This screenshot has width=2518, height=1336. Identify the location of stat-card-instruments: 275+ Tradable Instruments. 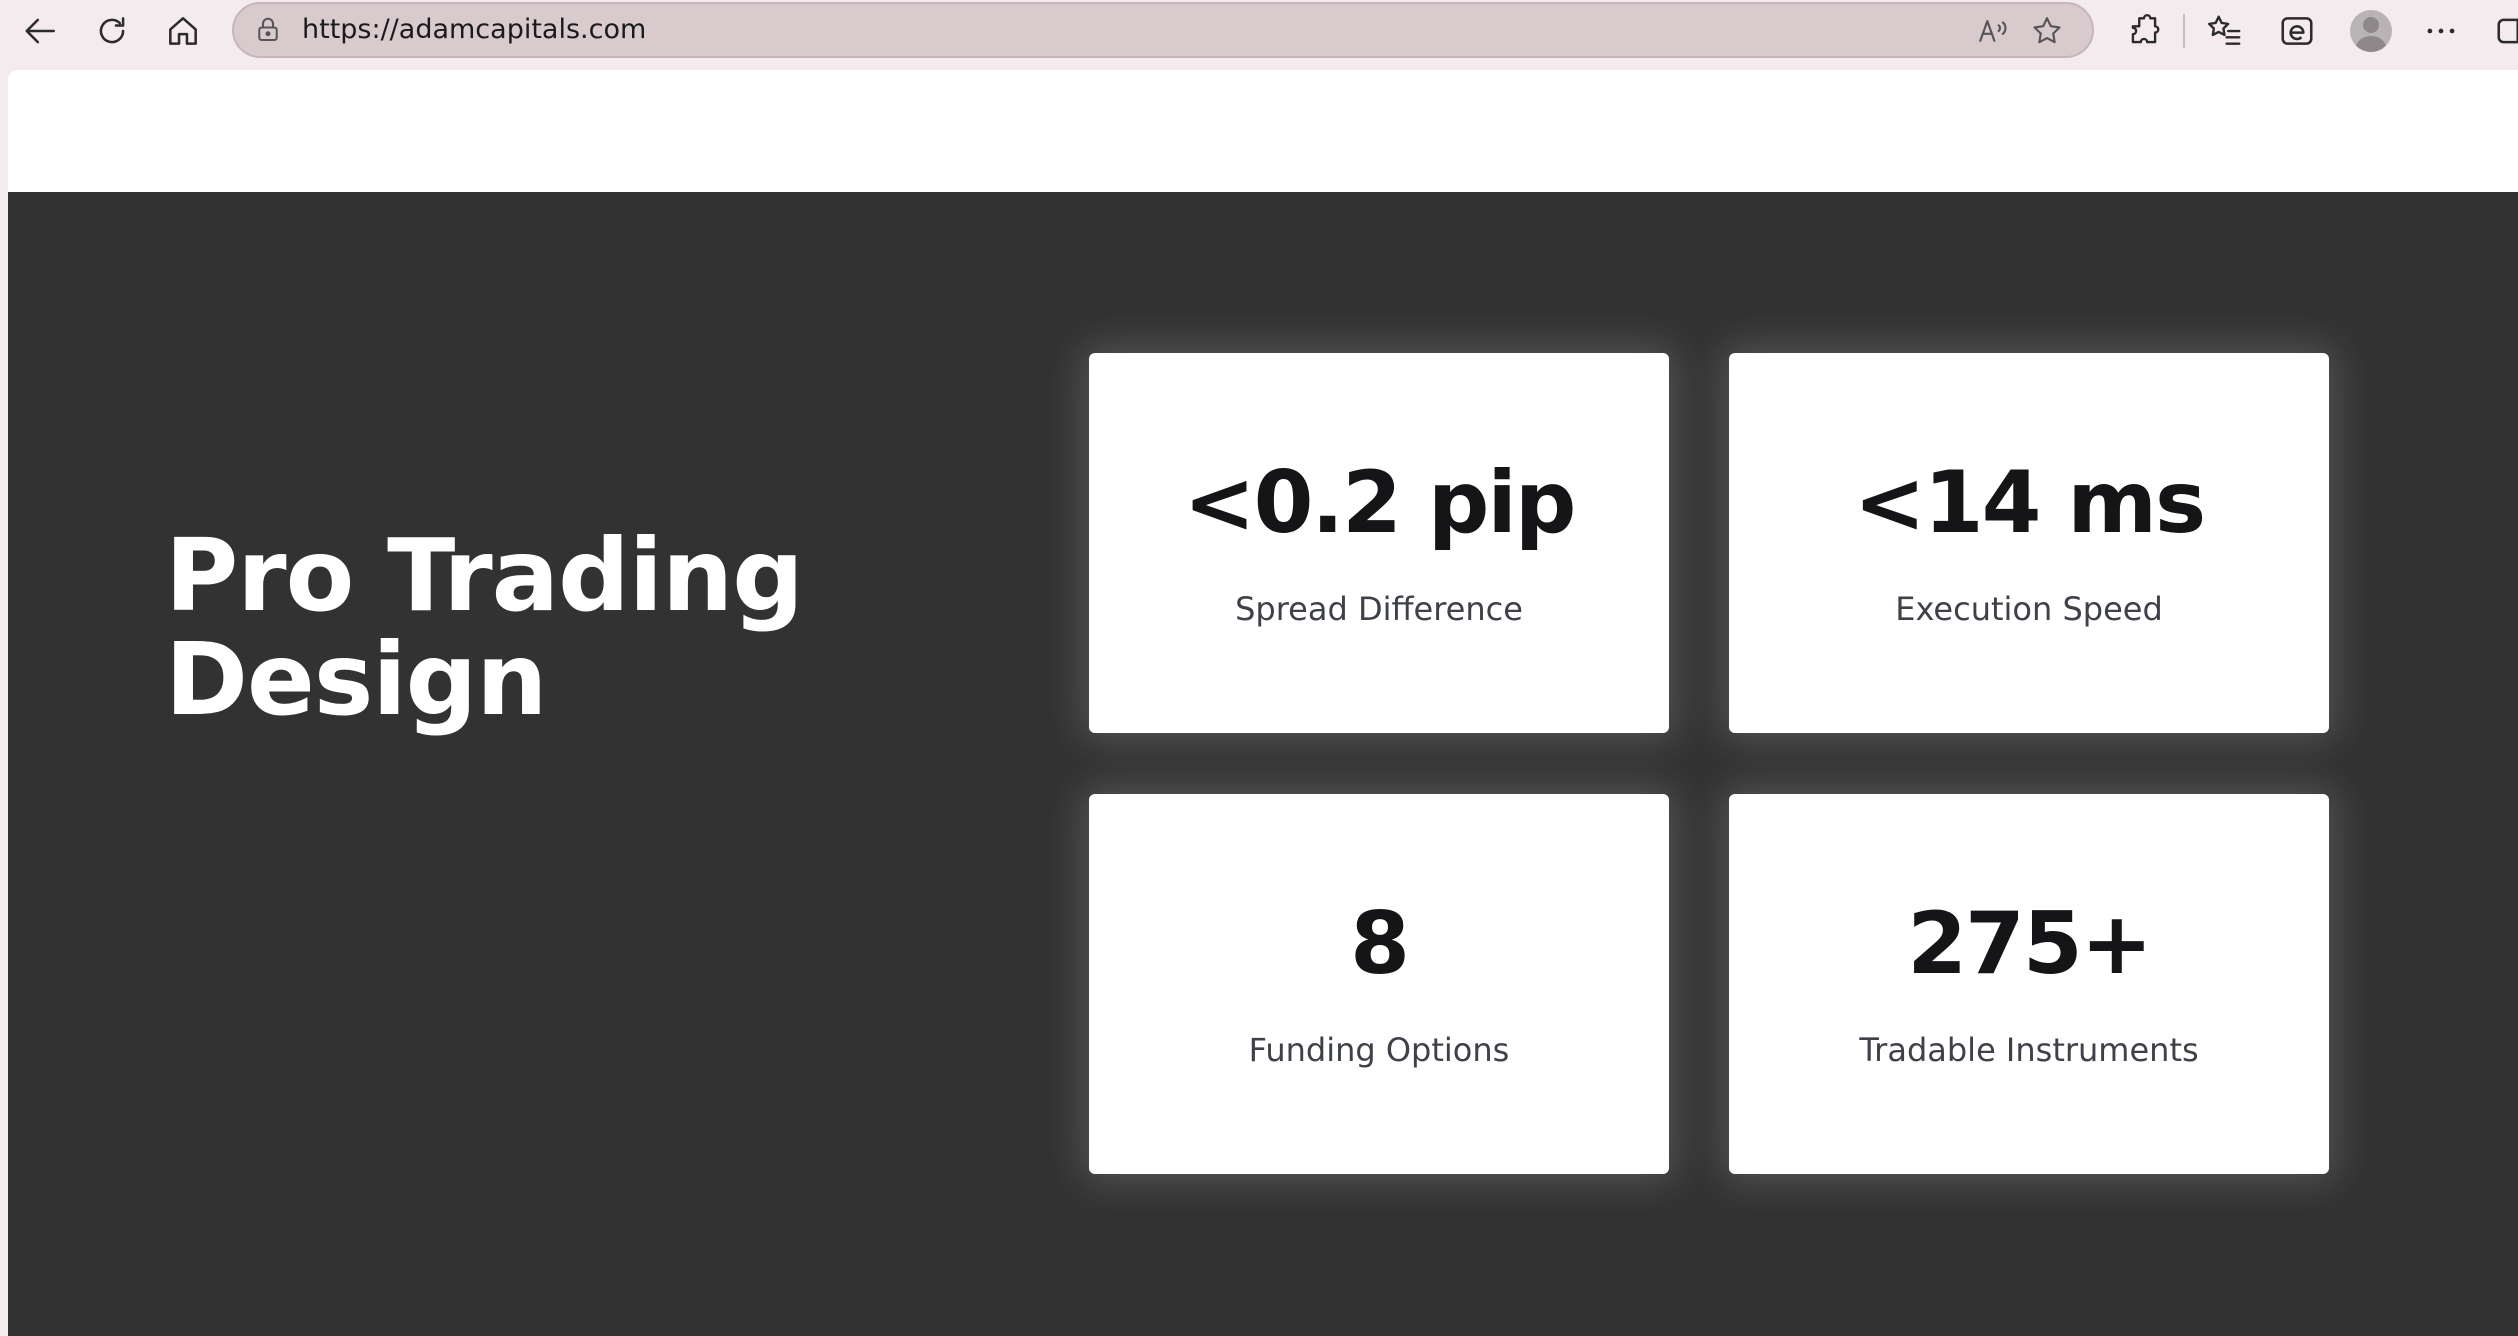
(2029, 984).